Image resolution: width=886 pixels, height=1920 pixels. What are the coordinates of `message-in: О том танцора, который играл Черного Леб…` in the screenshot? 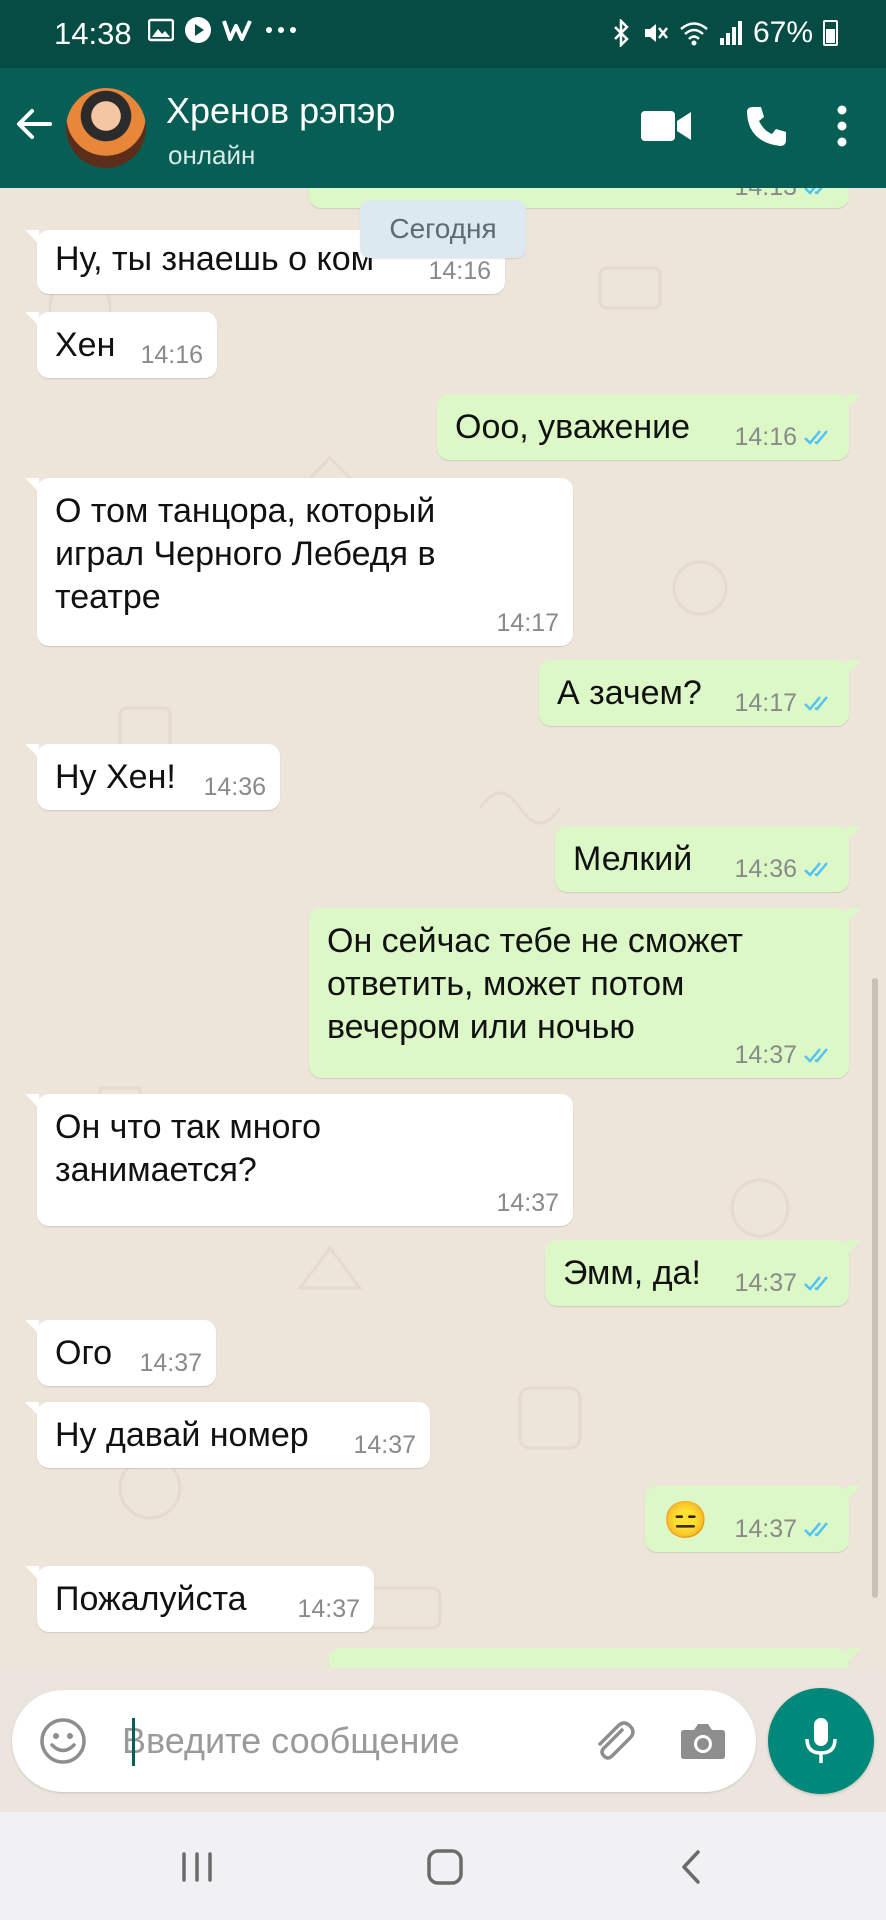 It's located at (299, 562).